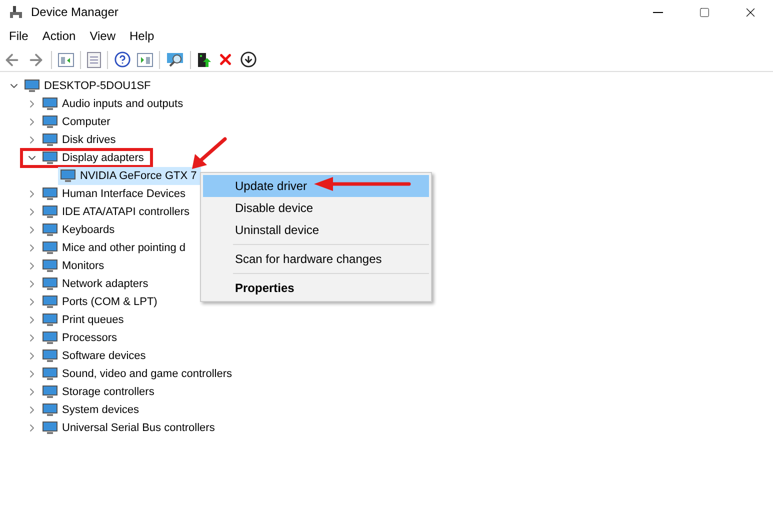 This screenshot has height=532, width=773. I want to click on tree-item: Monitors, so click(74, 266).